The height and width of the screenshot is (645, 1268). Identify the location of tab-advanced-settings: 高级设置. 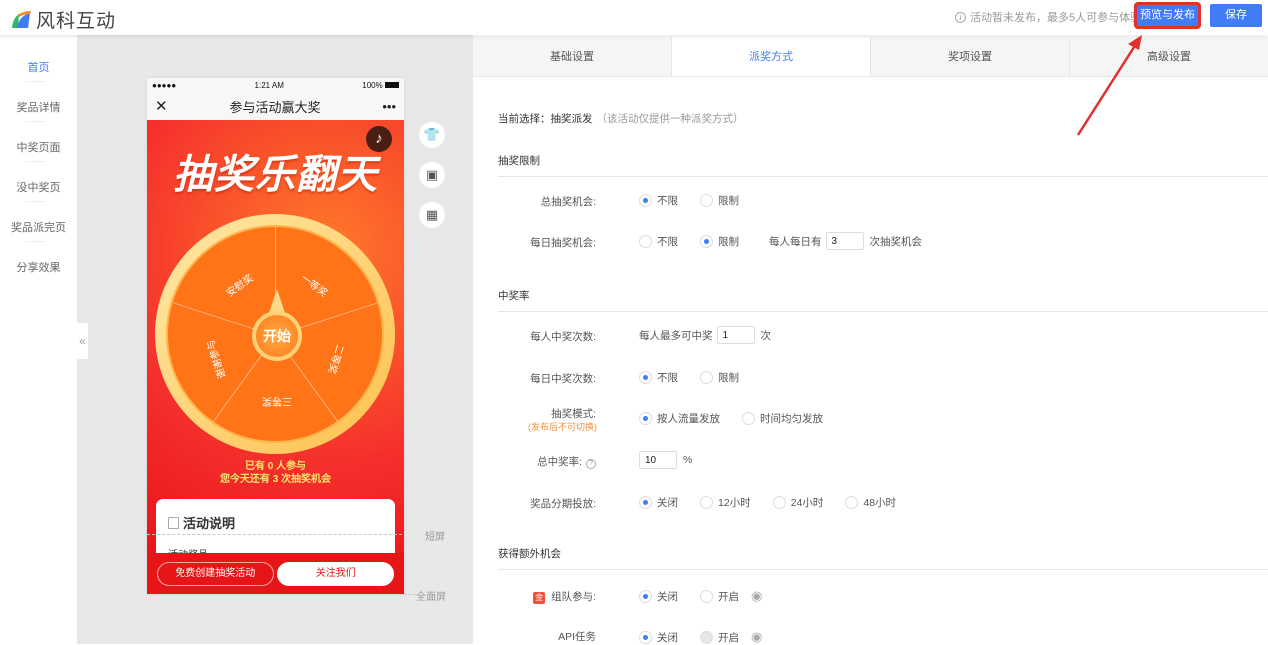
(1169, 56).